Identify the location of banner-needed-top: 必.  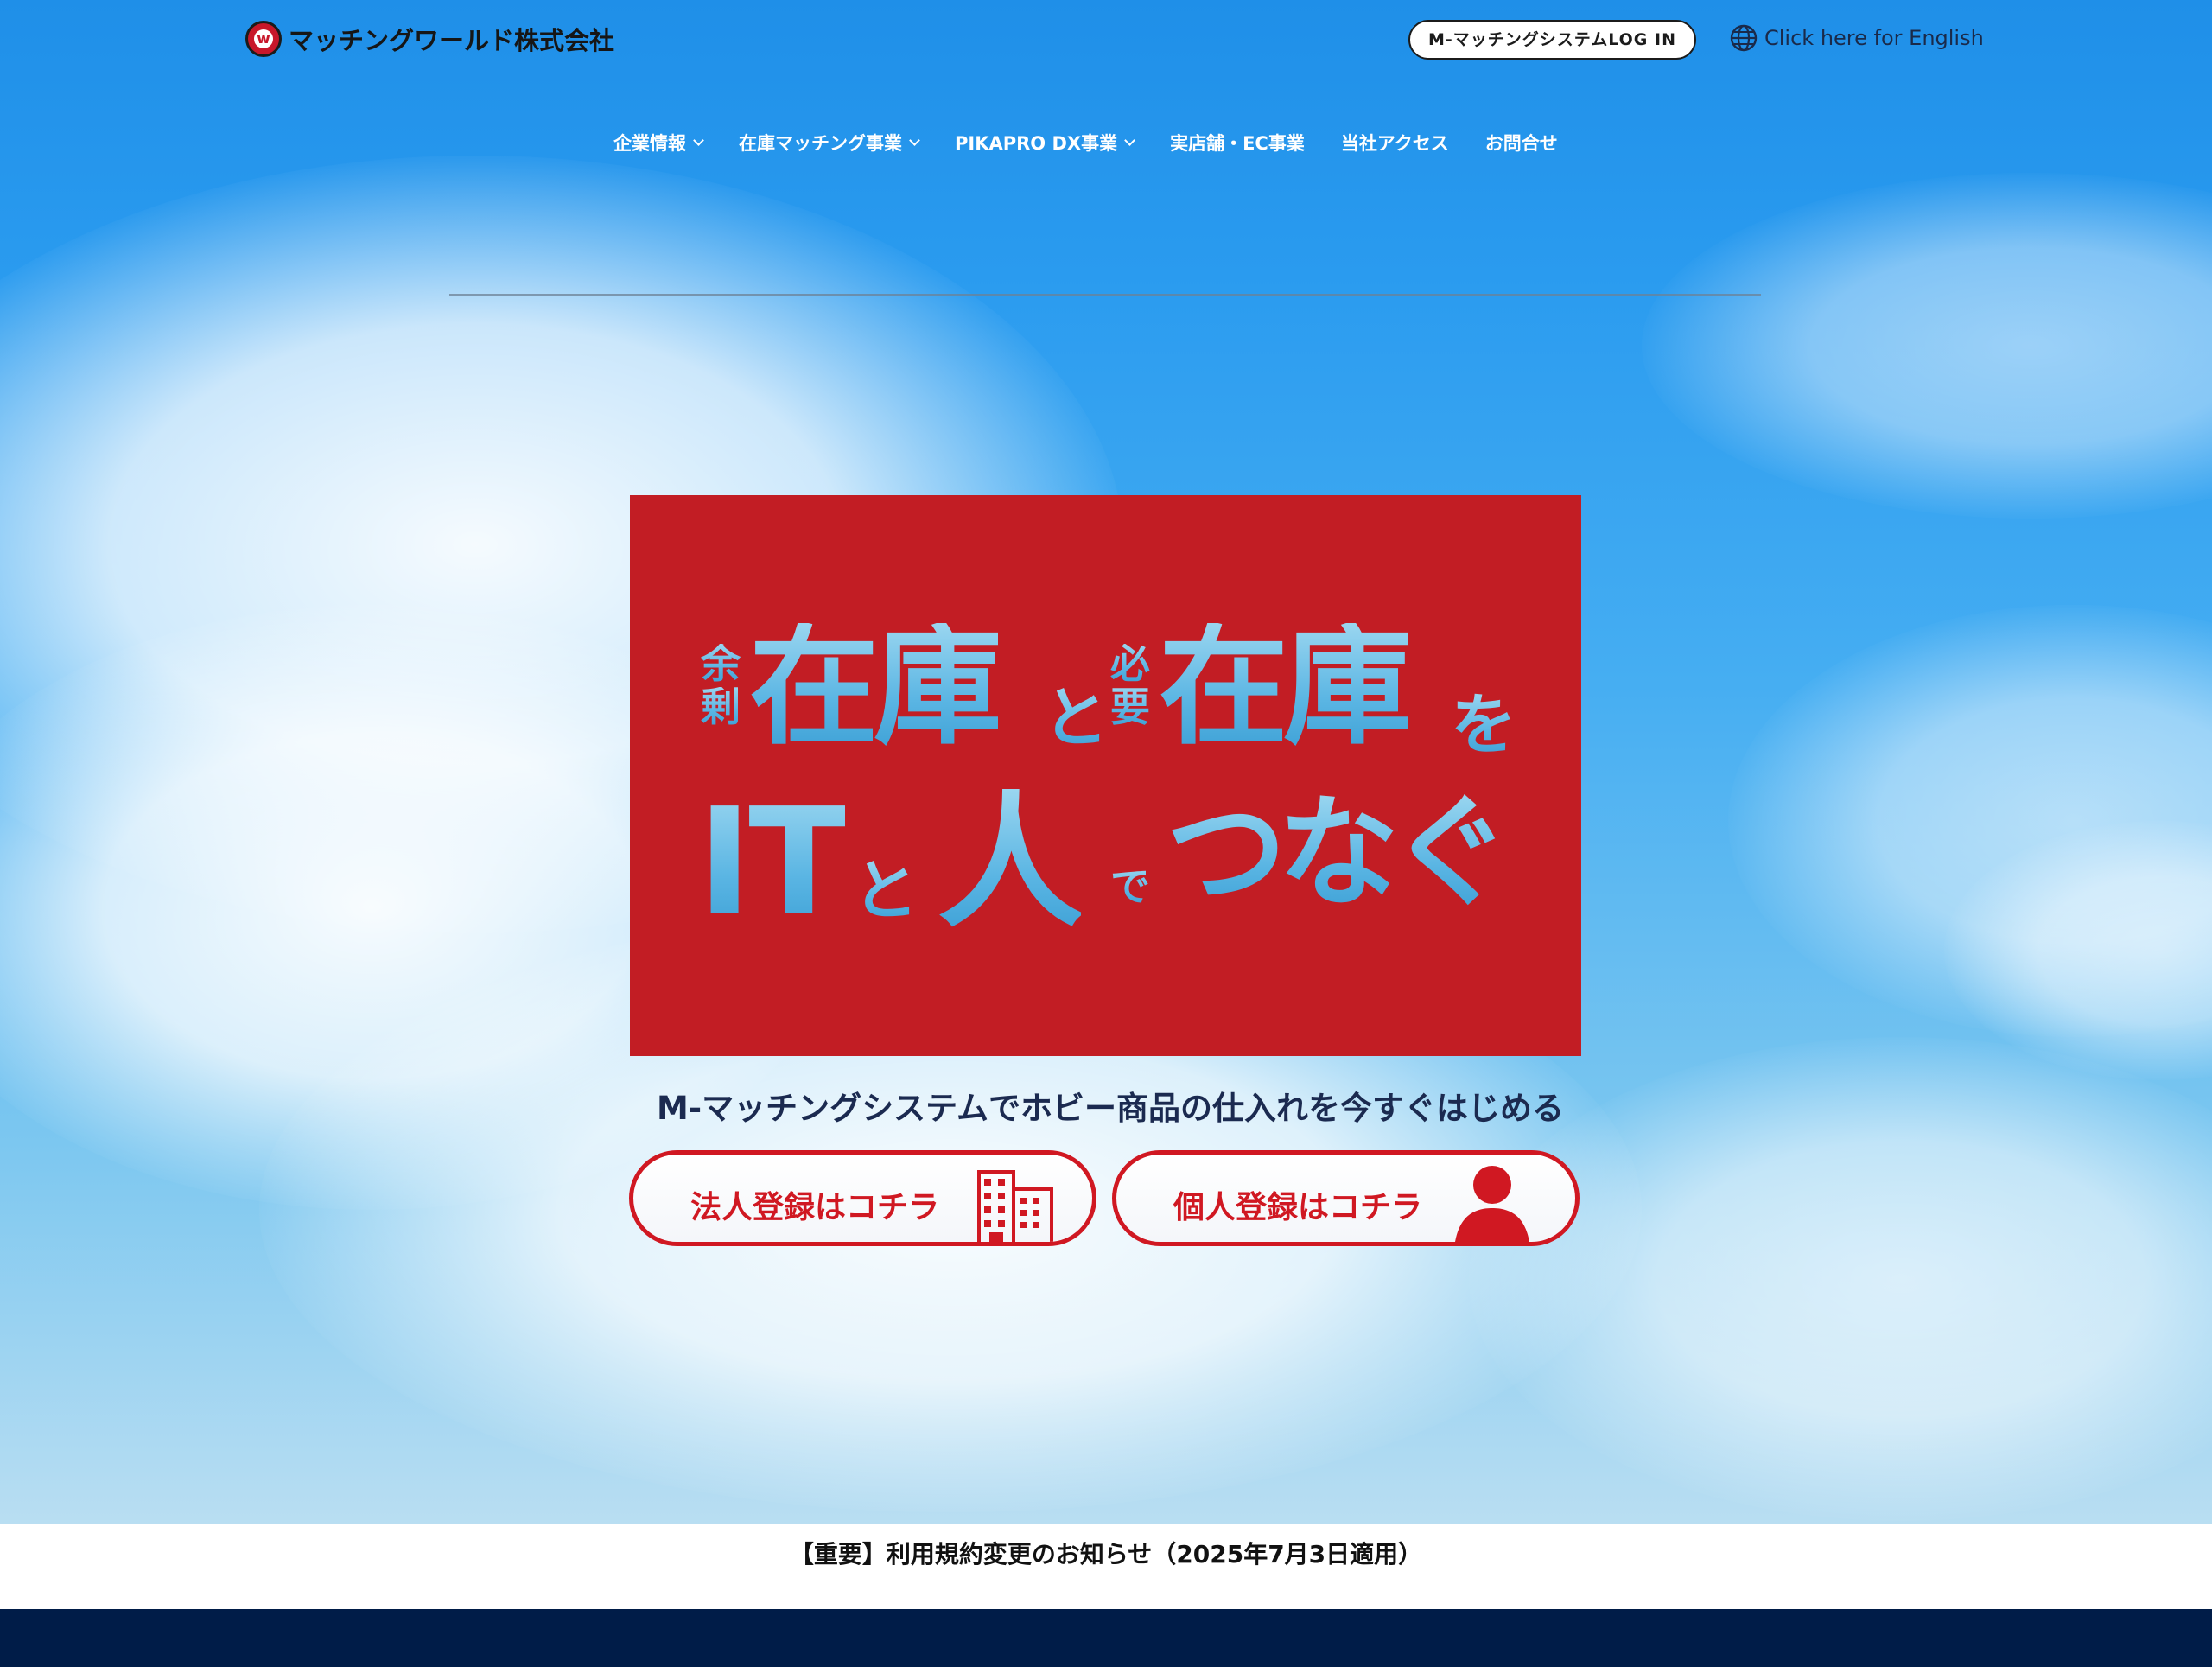
(1130, 663).